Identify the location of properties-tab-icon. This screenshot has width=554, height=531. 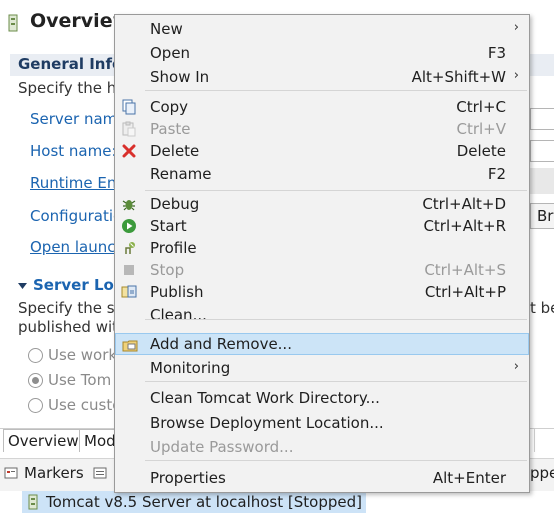
(100, 473).